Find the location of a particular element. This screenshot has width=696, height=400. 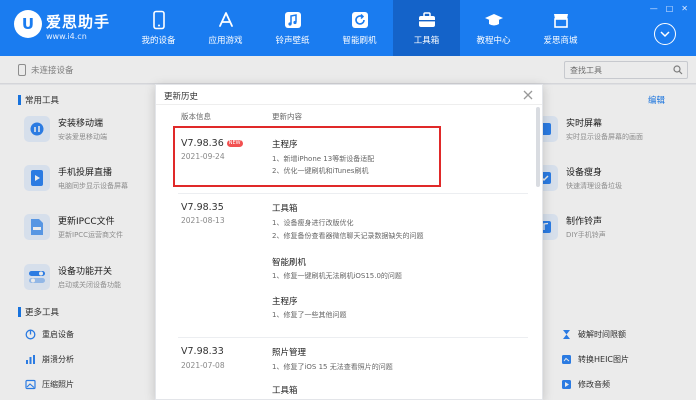

release-date: 2021-07-08 is located at coordinates (203, 365).